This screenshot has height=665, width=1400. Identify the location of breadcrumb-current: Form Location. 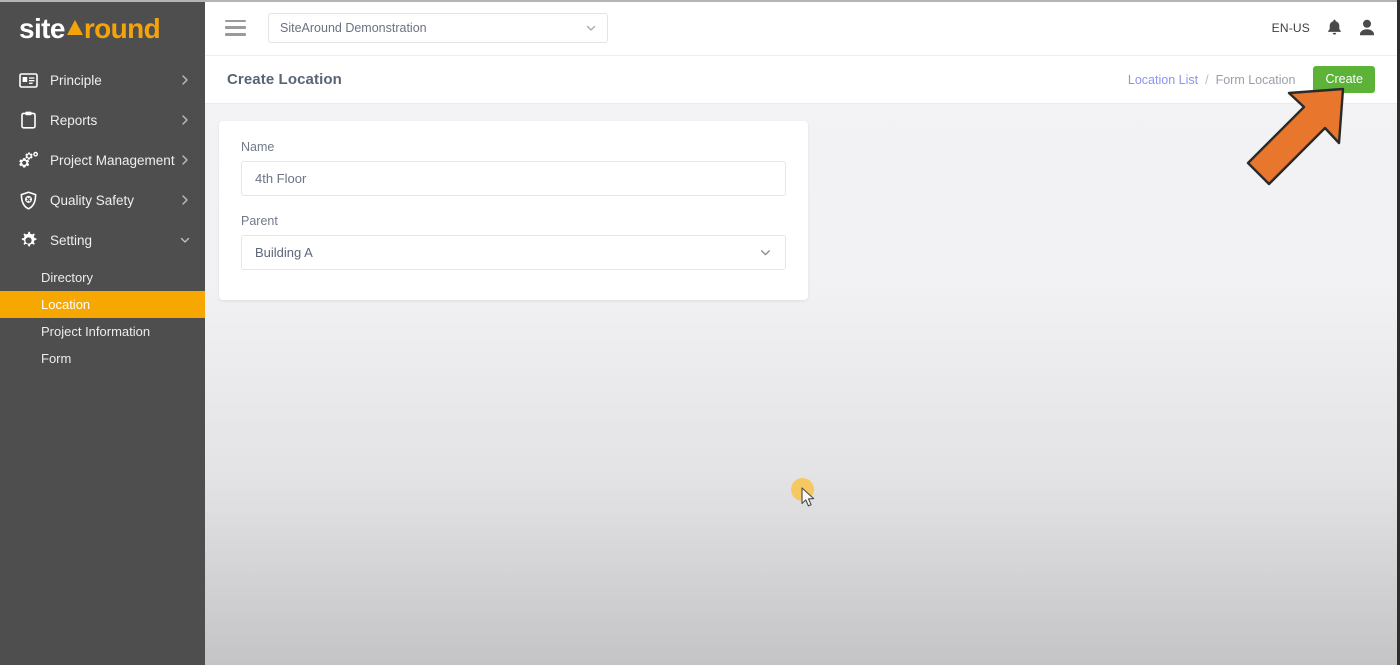
(1255, 79).